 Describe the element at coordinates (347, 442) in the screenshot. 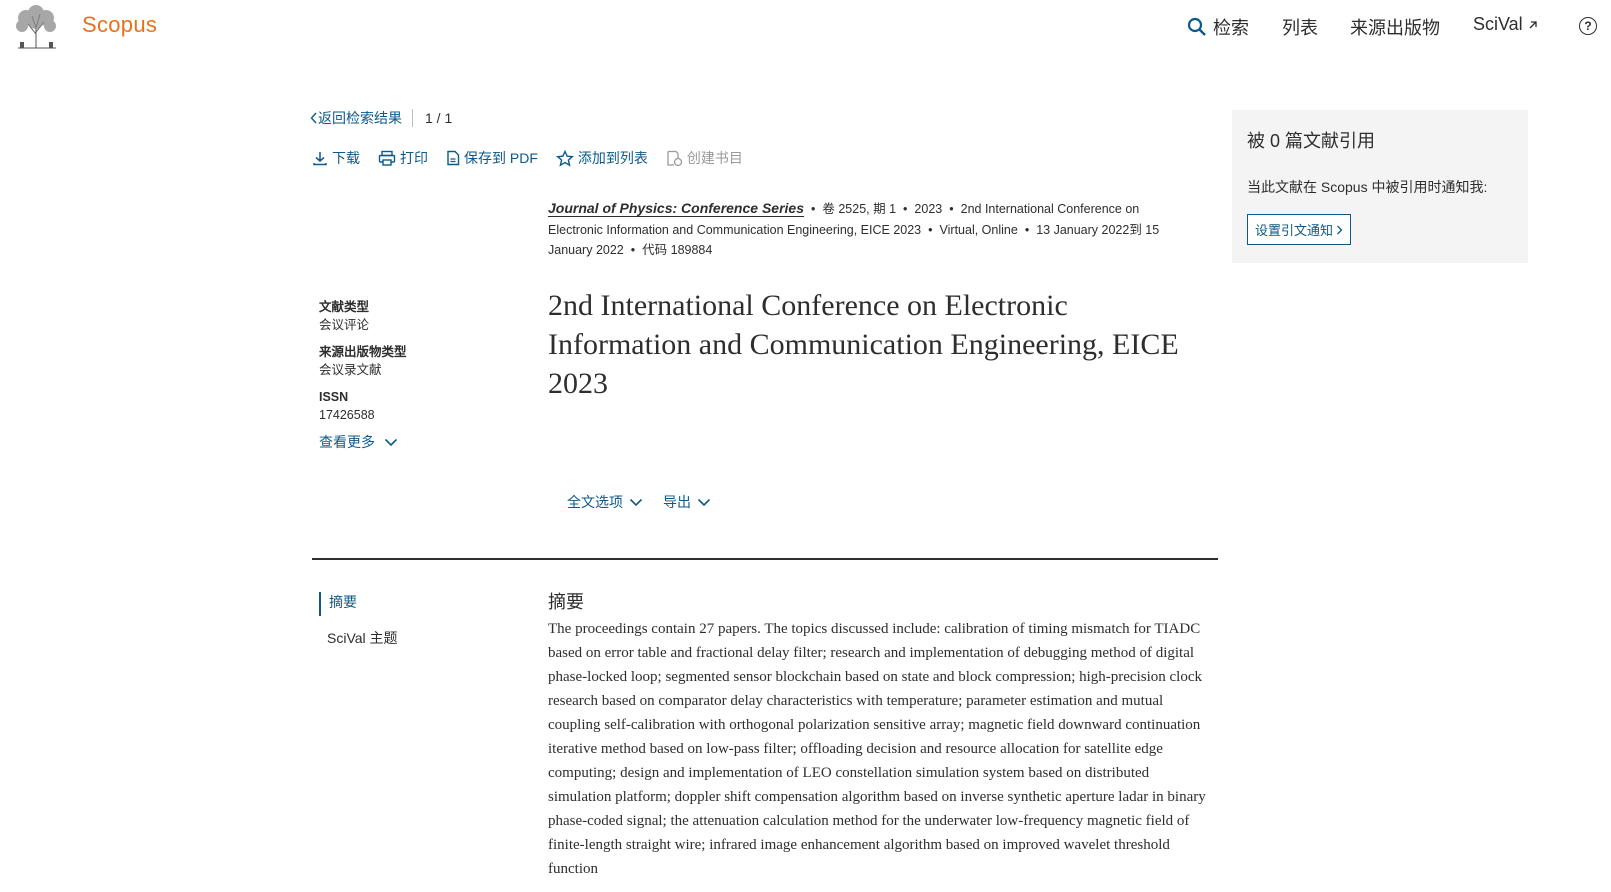

I see `see-more-label: 查看更多` at that location.